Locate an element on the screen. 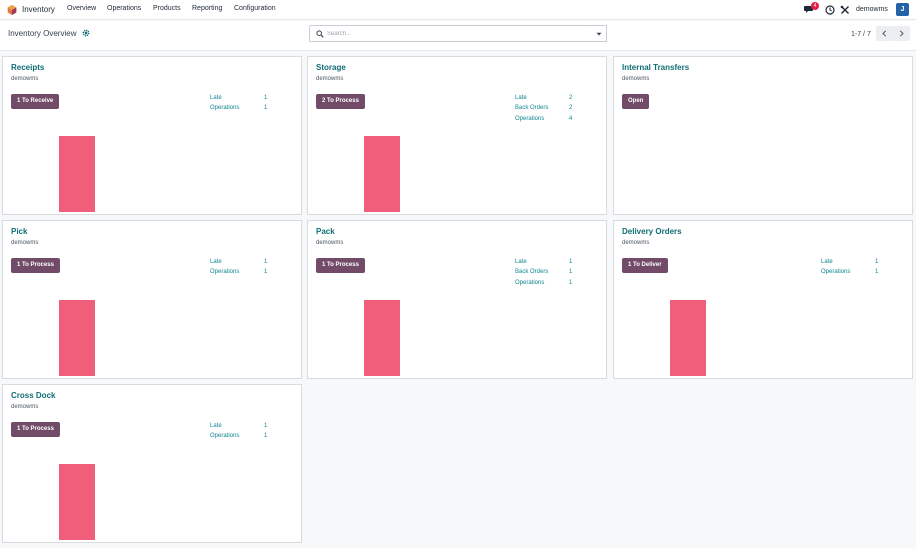  stat-value-late: 2 is located at coordinates (570, 98).